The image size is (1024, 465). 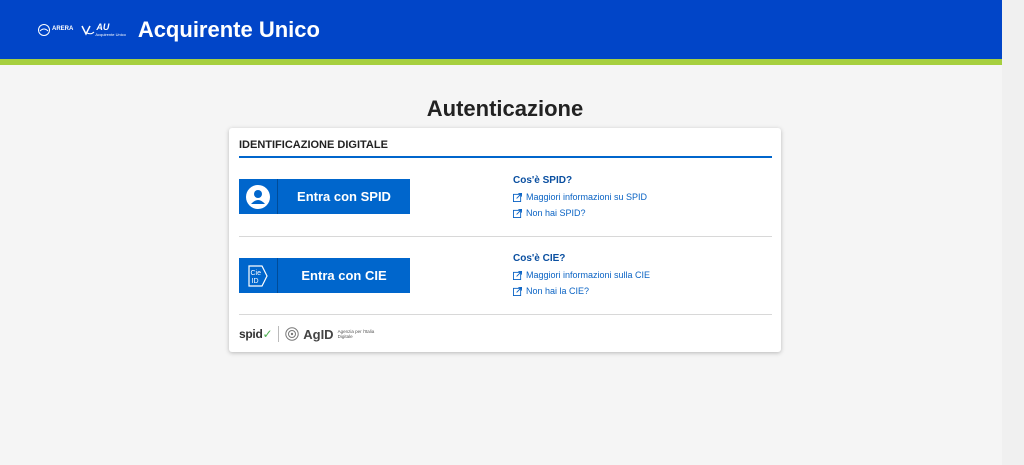 I want to click on arera-emblem-icon, so click(x=44, y=29).